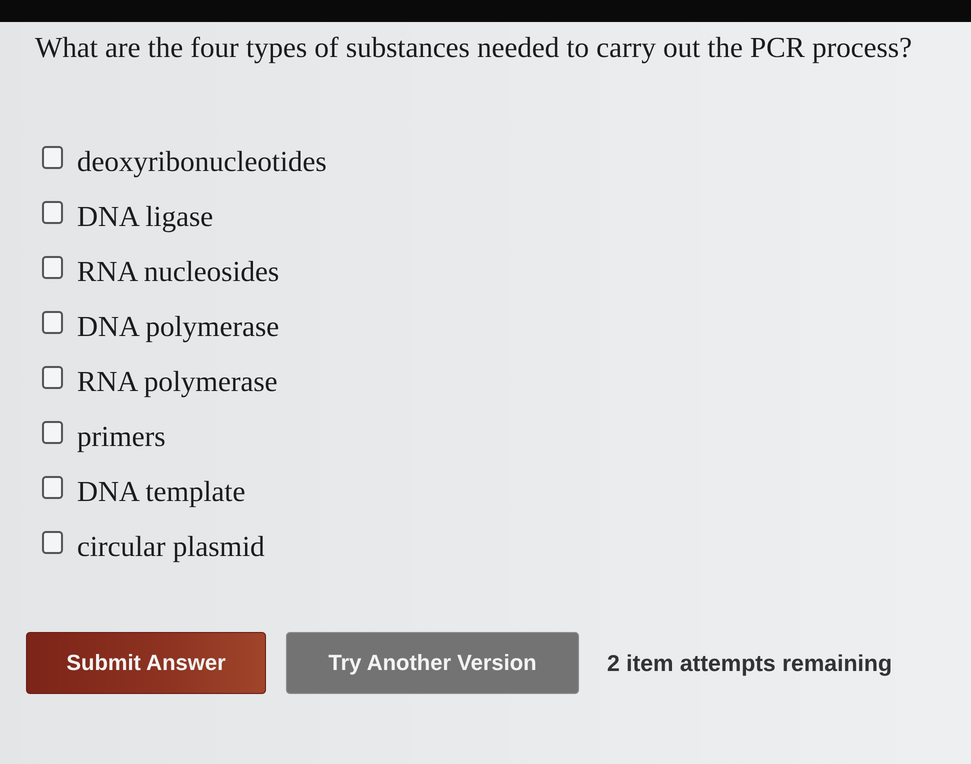 The width and height of the screenshot is (971, 764). Describe the element at coordinates (145, 216) in the screenshot. I see `option-label: DNA ligase` at that location.